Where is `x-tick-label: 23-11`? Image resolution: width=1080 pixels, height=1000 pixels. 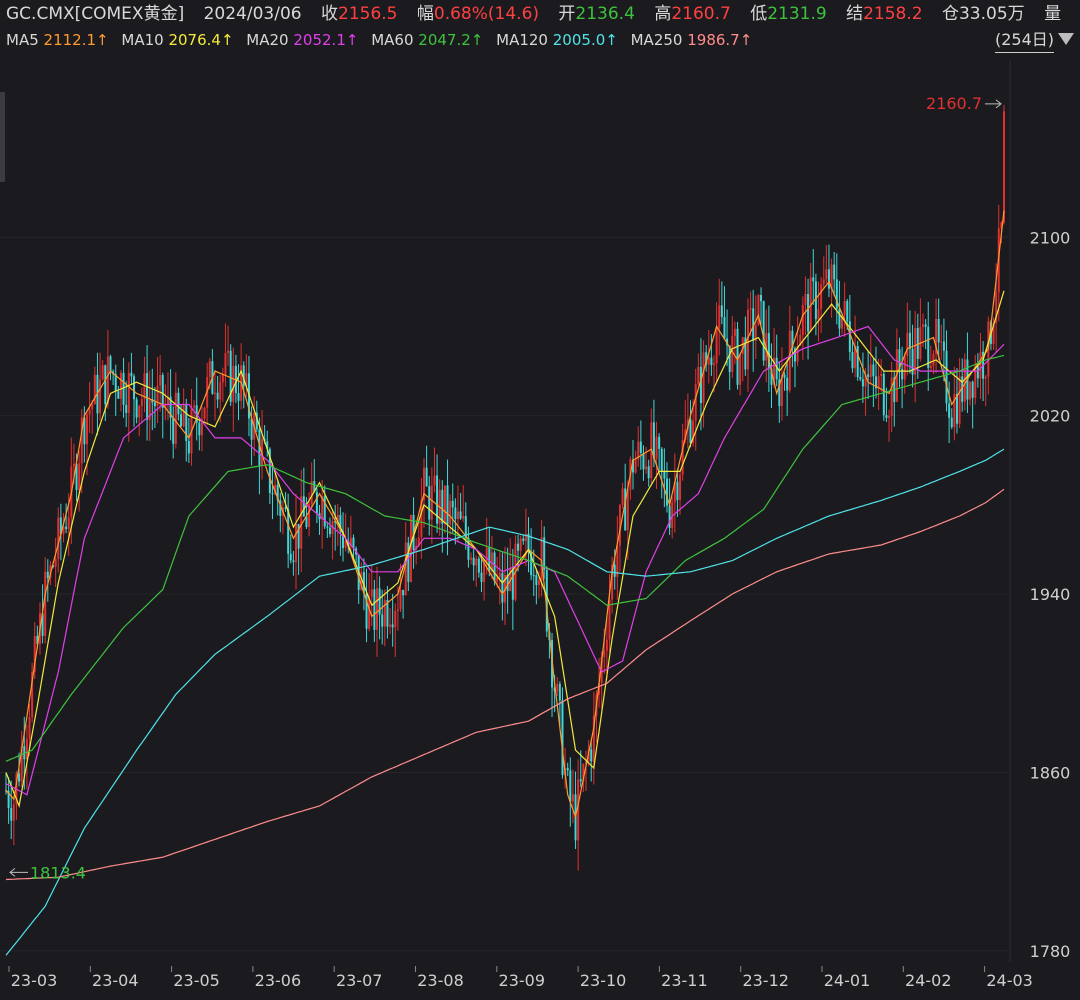
x-tick-label: 23-11 is located at coordinates (684, 980).